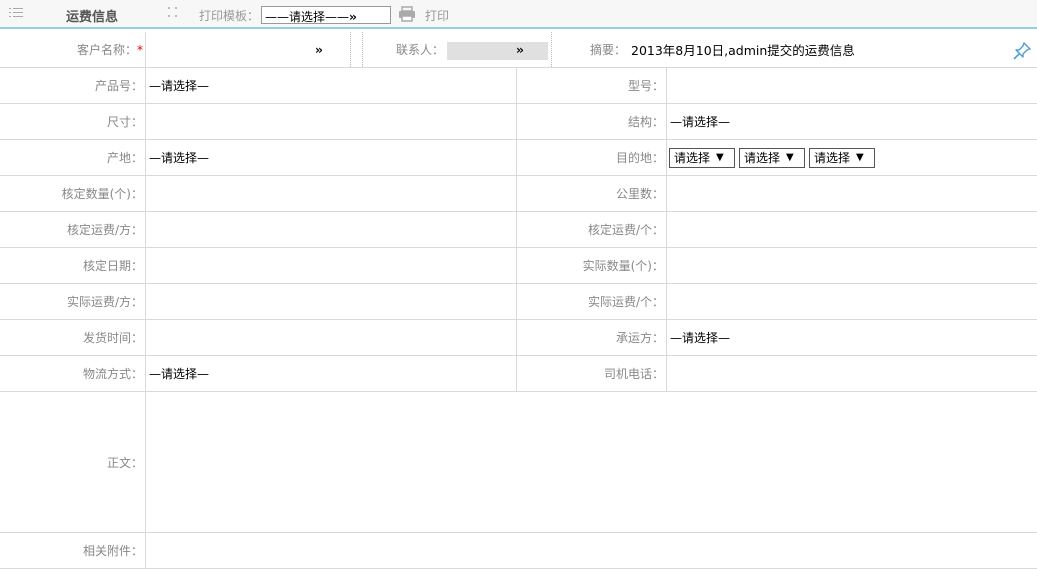 The height and width of the screenshot is (570, 1037). What do you see at coordinates (639, 338) in the screenshot?
I see `carrier-label: 承运方：` at bounding box center [639, 338].